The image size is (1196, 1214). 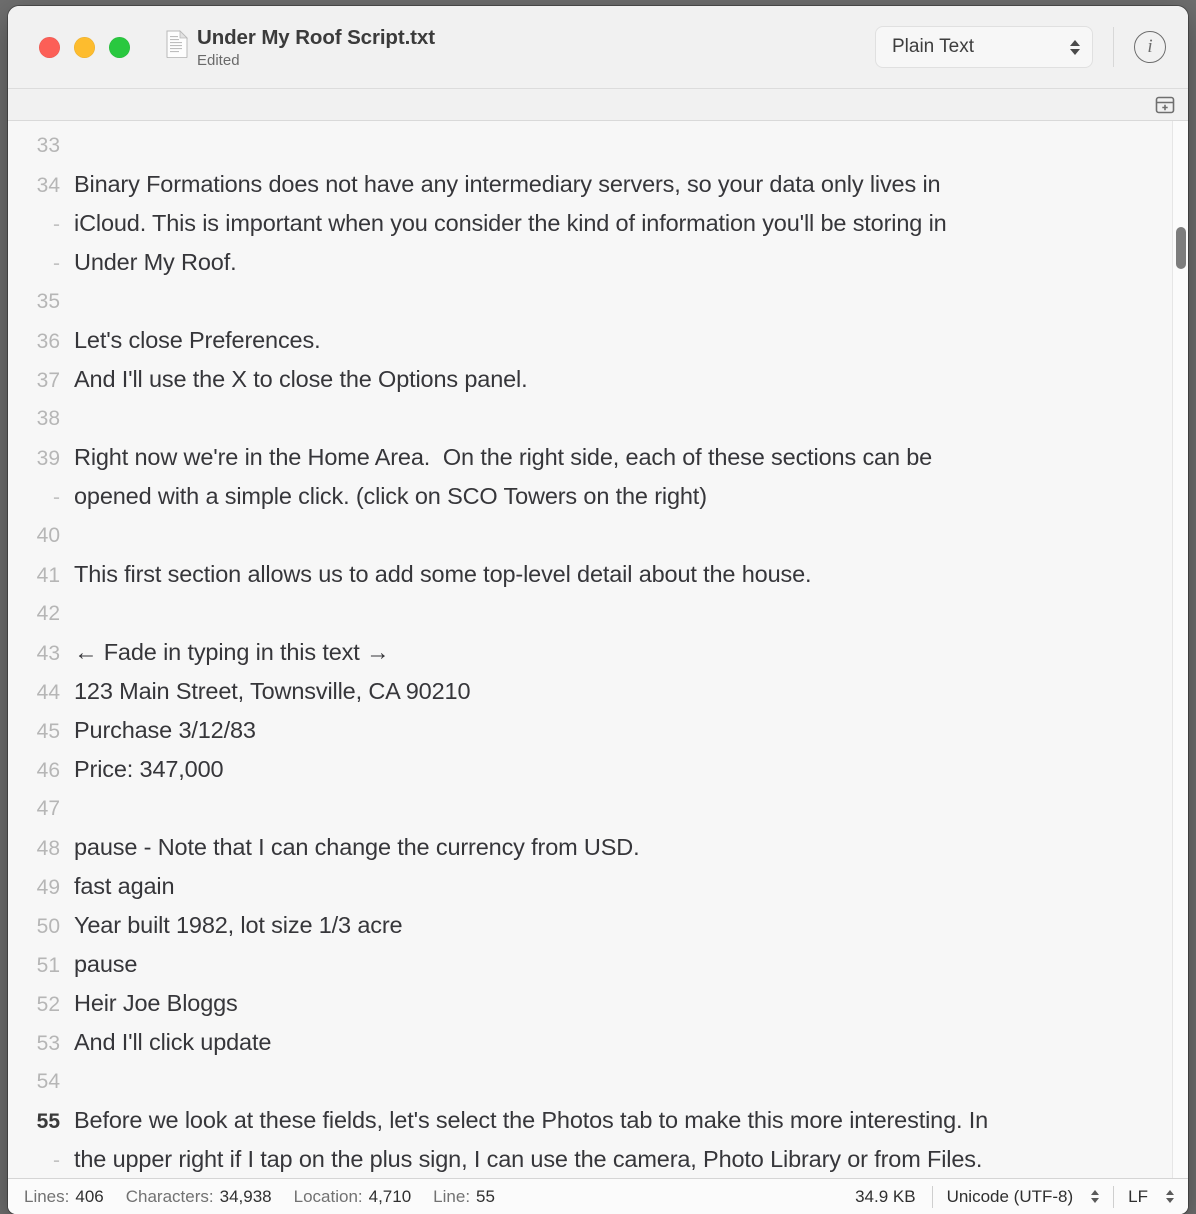 What do you see at coordinates (933, 46) in the screenshot?
I see `syntax-mode-label: Plain Text` at bounding box center [933, 46].